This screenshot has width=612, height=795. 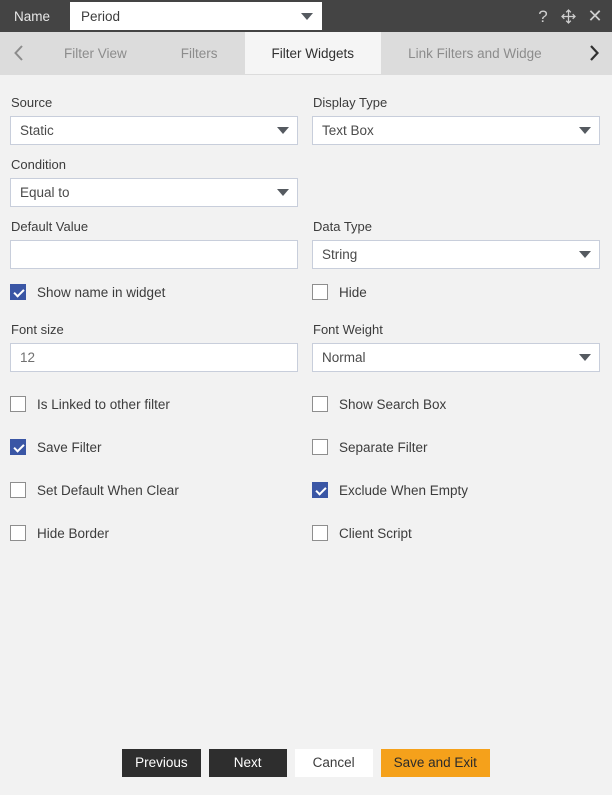 What do you see at coordinates (154, 192) in the screenshot?
I see `condition-select: Equal to` at bounding box center [154, 192].